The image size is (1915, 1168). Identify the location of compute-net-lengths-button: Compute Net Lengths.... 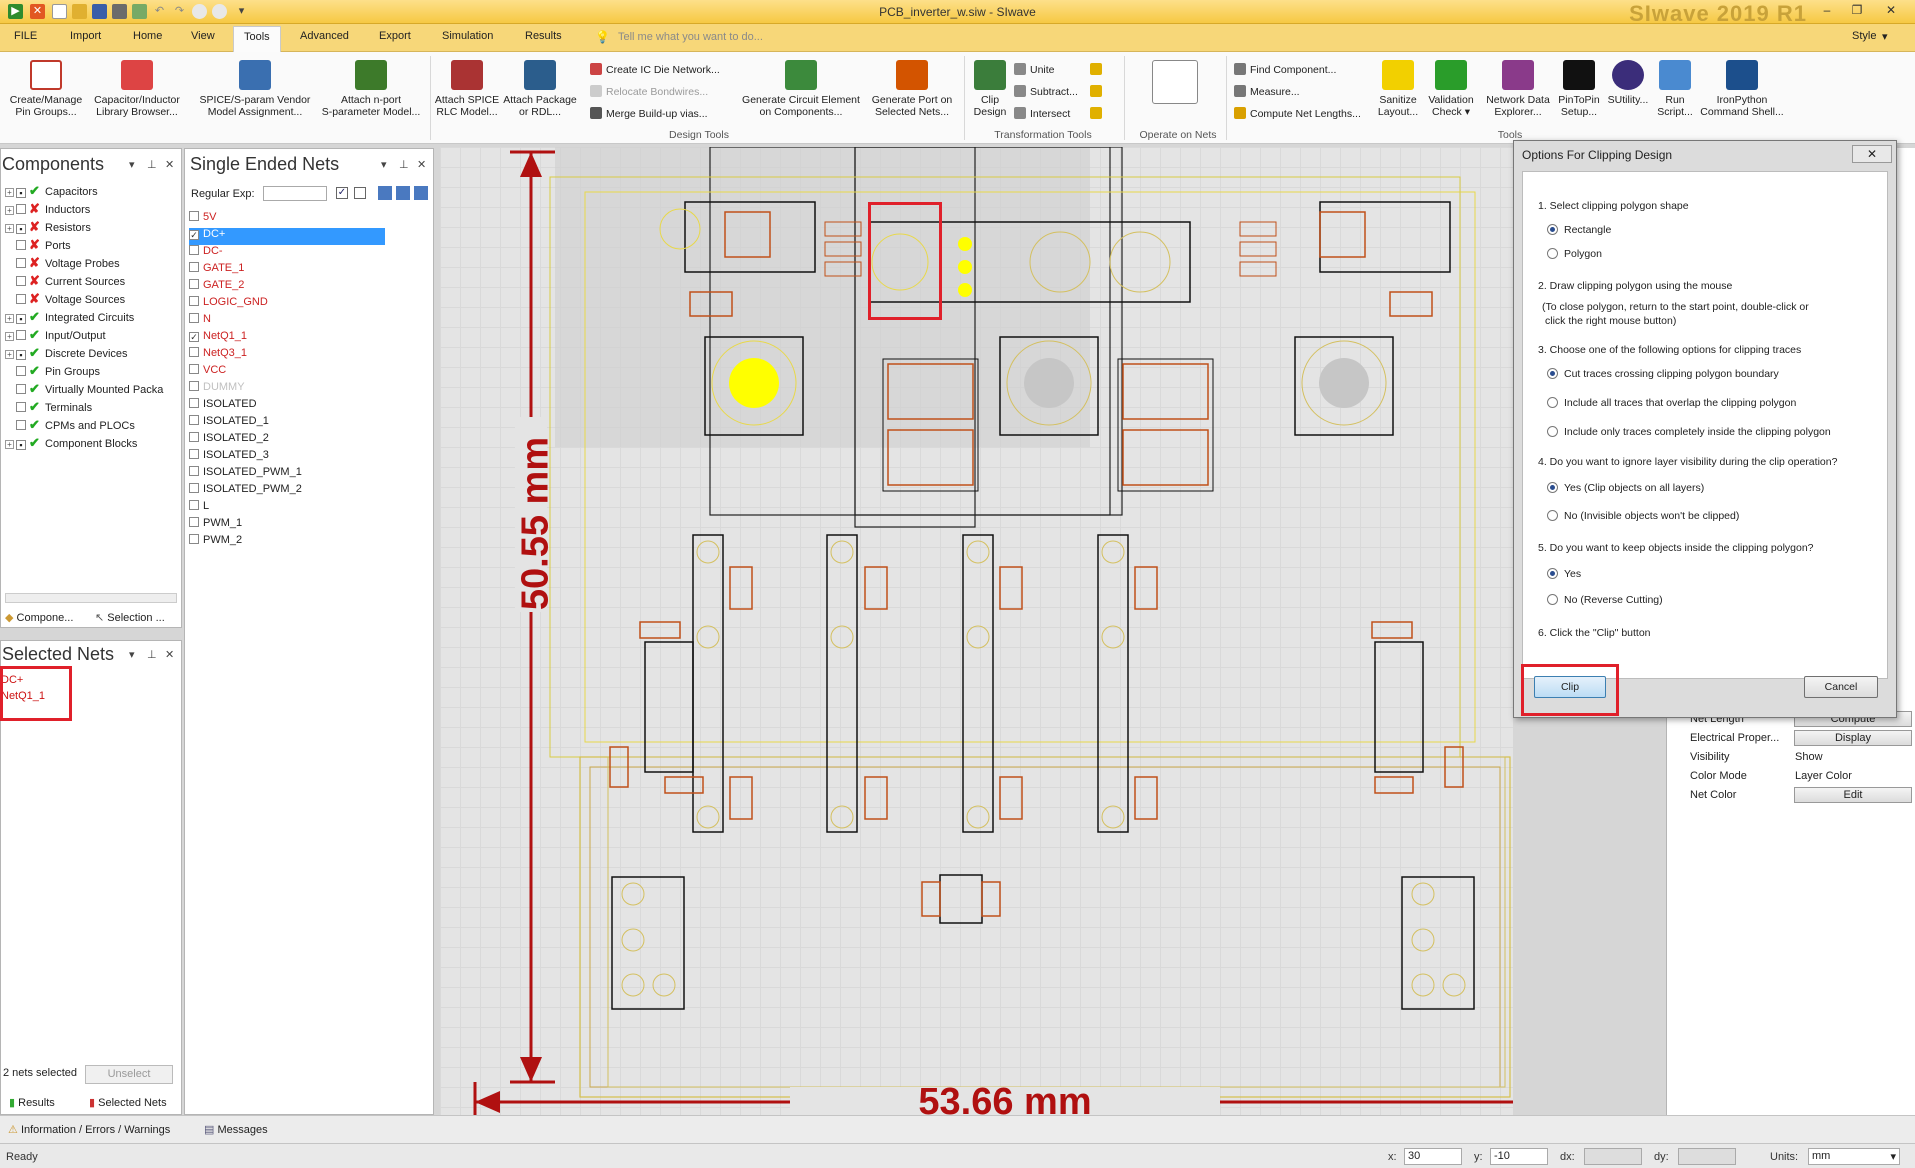
(1297, 113).